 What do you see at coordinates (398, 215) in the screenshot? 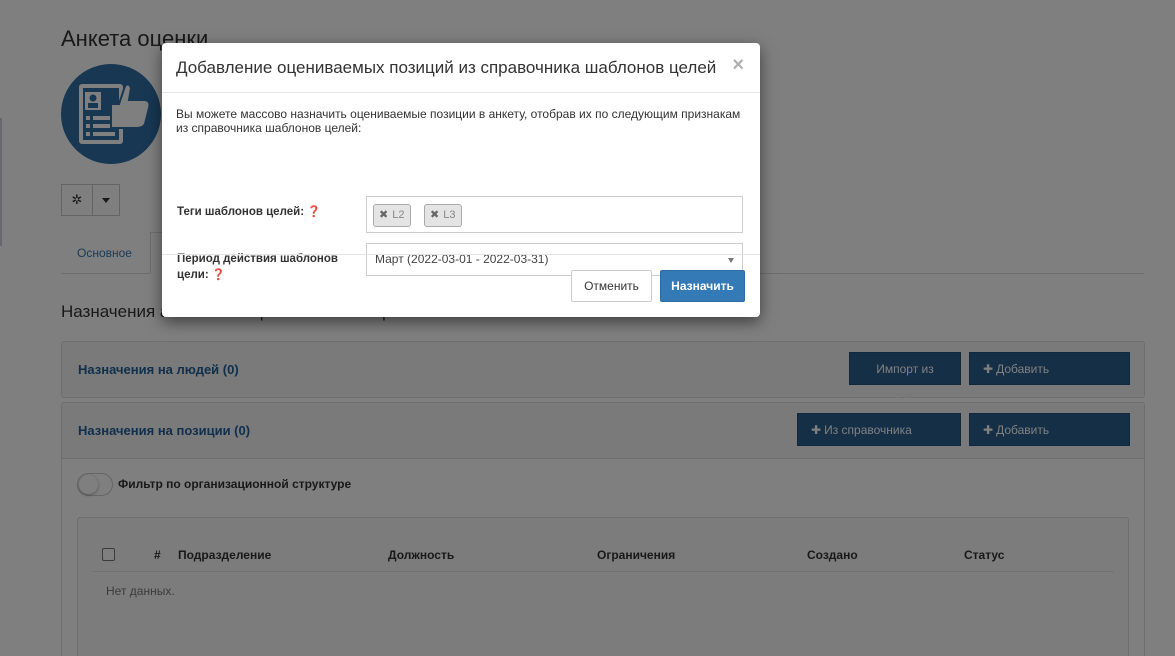
I see `tag-chip-label: L2` at bounding box center [398, 215].